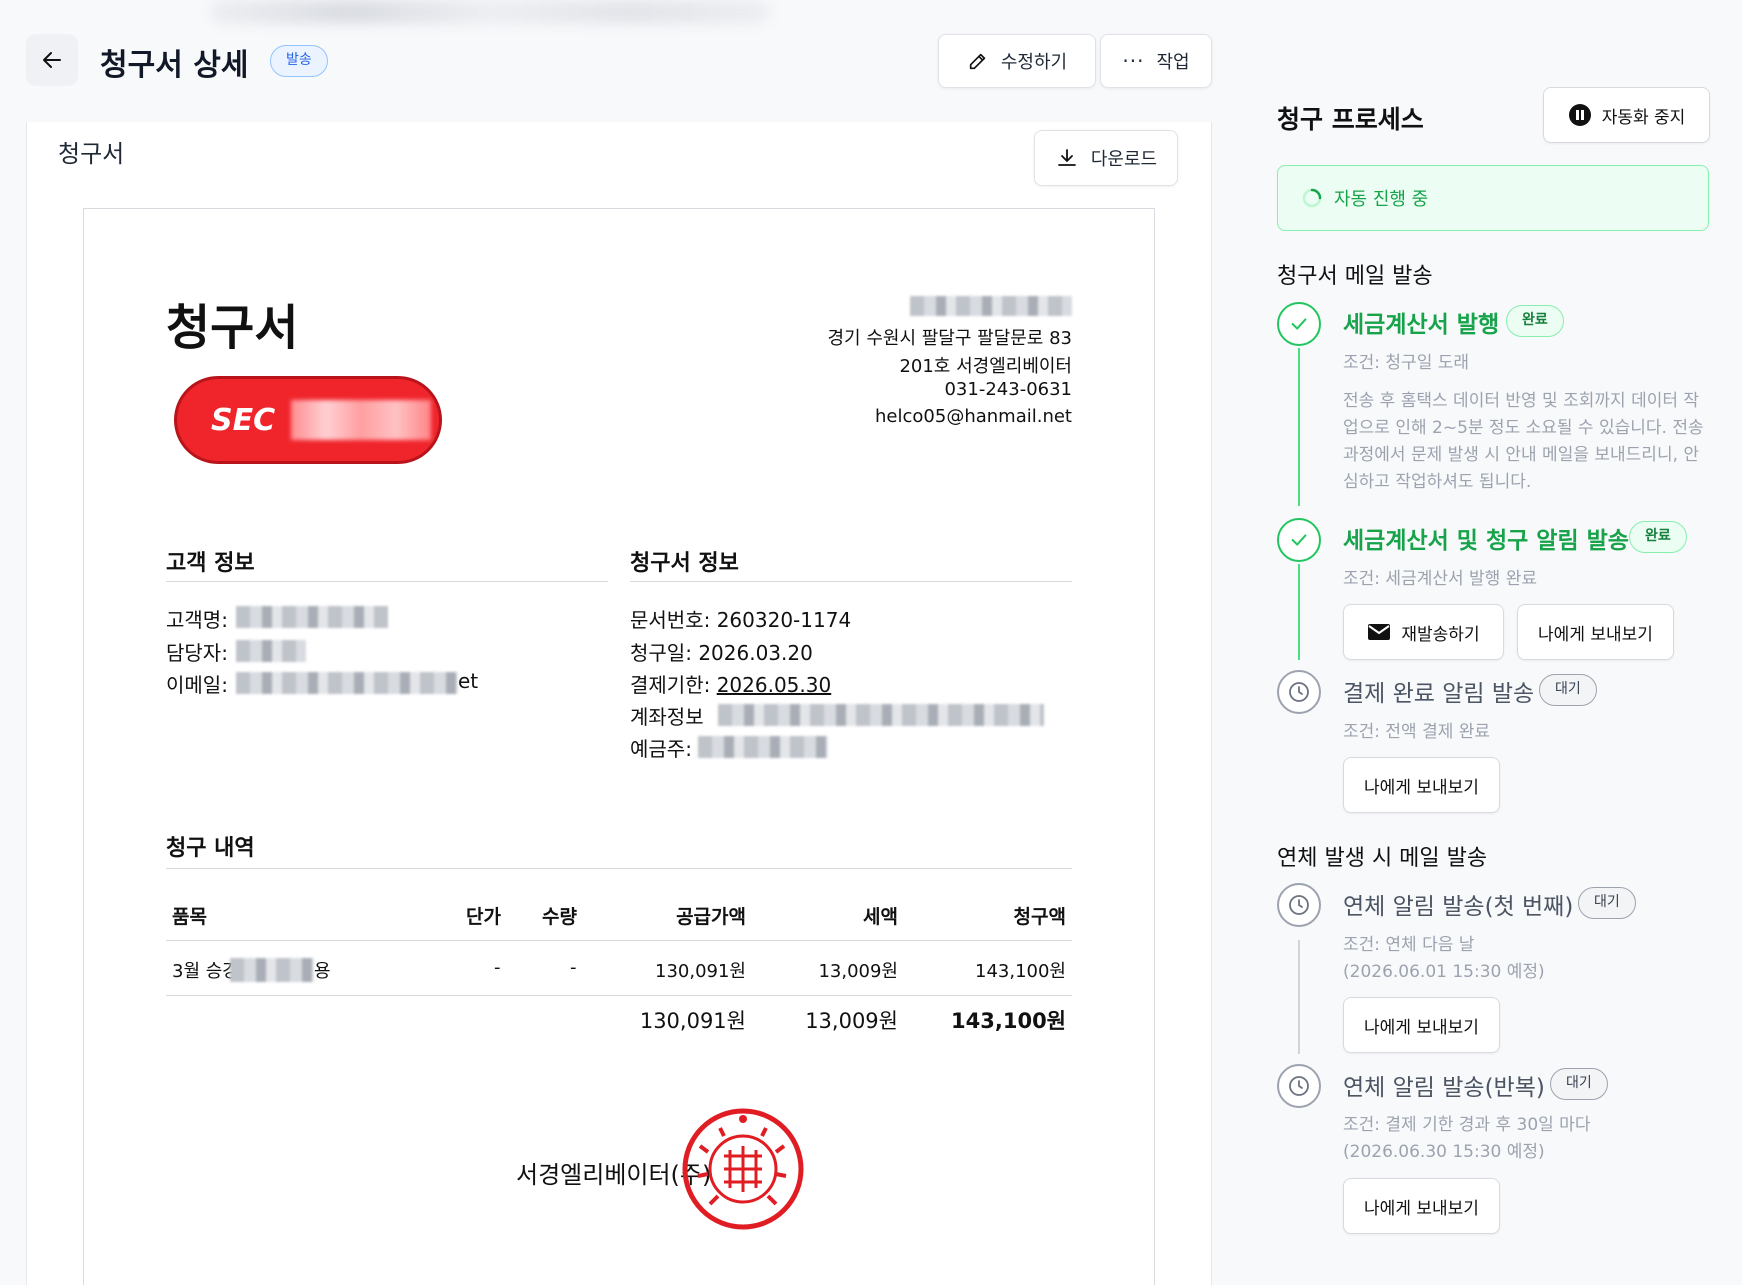 This screenshot has height=1285, width=1742. Describe the element at coordinates (661, 653) in the screenshot. I see `invoice-date-label: 청구일:` at that location.